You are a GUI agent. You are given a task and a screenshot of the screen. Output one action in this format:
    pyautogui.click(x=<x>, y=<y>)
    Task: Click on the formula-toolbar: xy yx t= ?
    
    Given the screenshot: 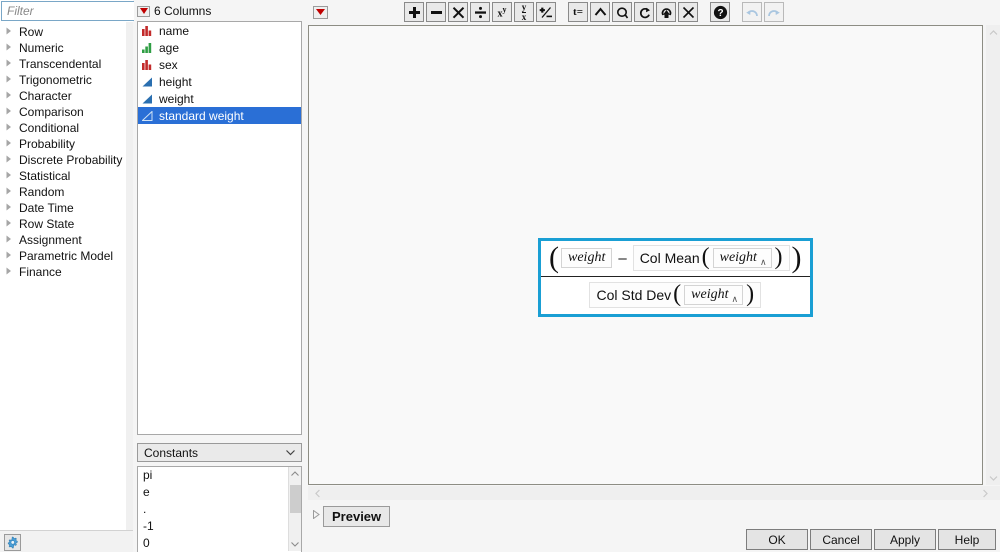 What is the action you would take?
    pyautogui.click(x=652, y=12)
    